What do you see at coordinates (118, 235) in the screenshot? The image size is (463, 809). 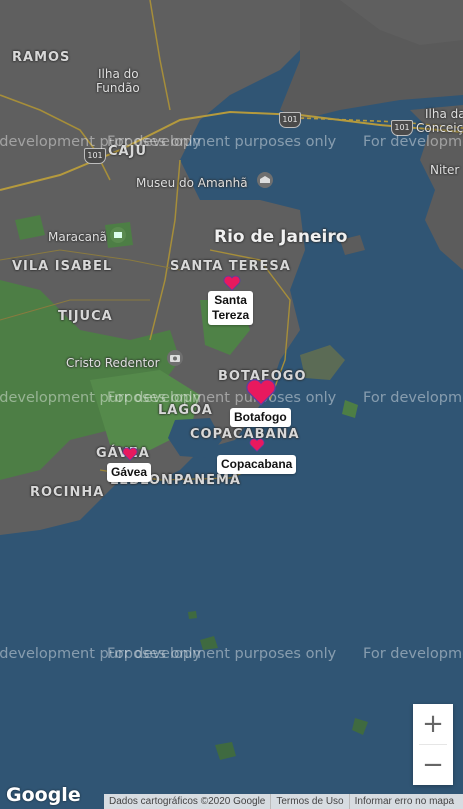 I see `stadium-icon` at bounding box center [118, 235].